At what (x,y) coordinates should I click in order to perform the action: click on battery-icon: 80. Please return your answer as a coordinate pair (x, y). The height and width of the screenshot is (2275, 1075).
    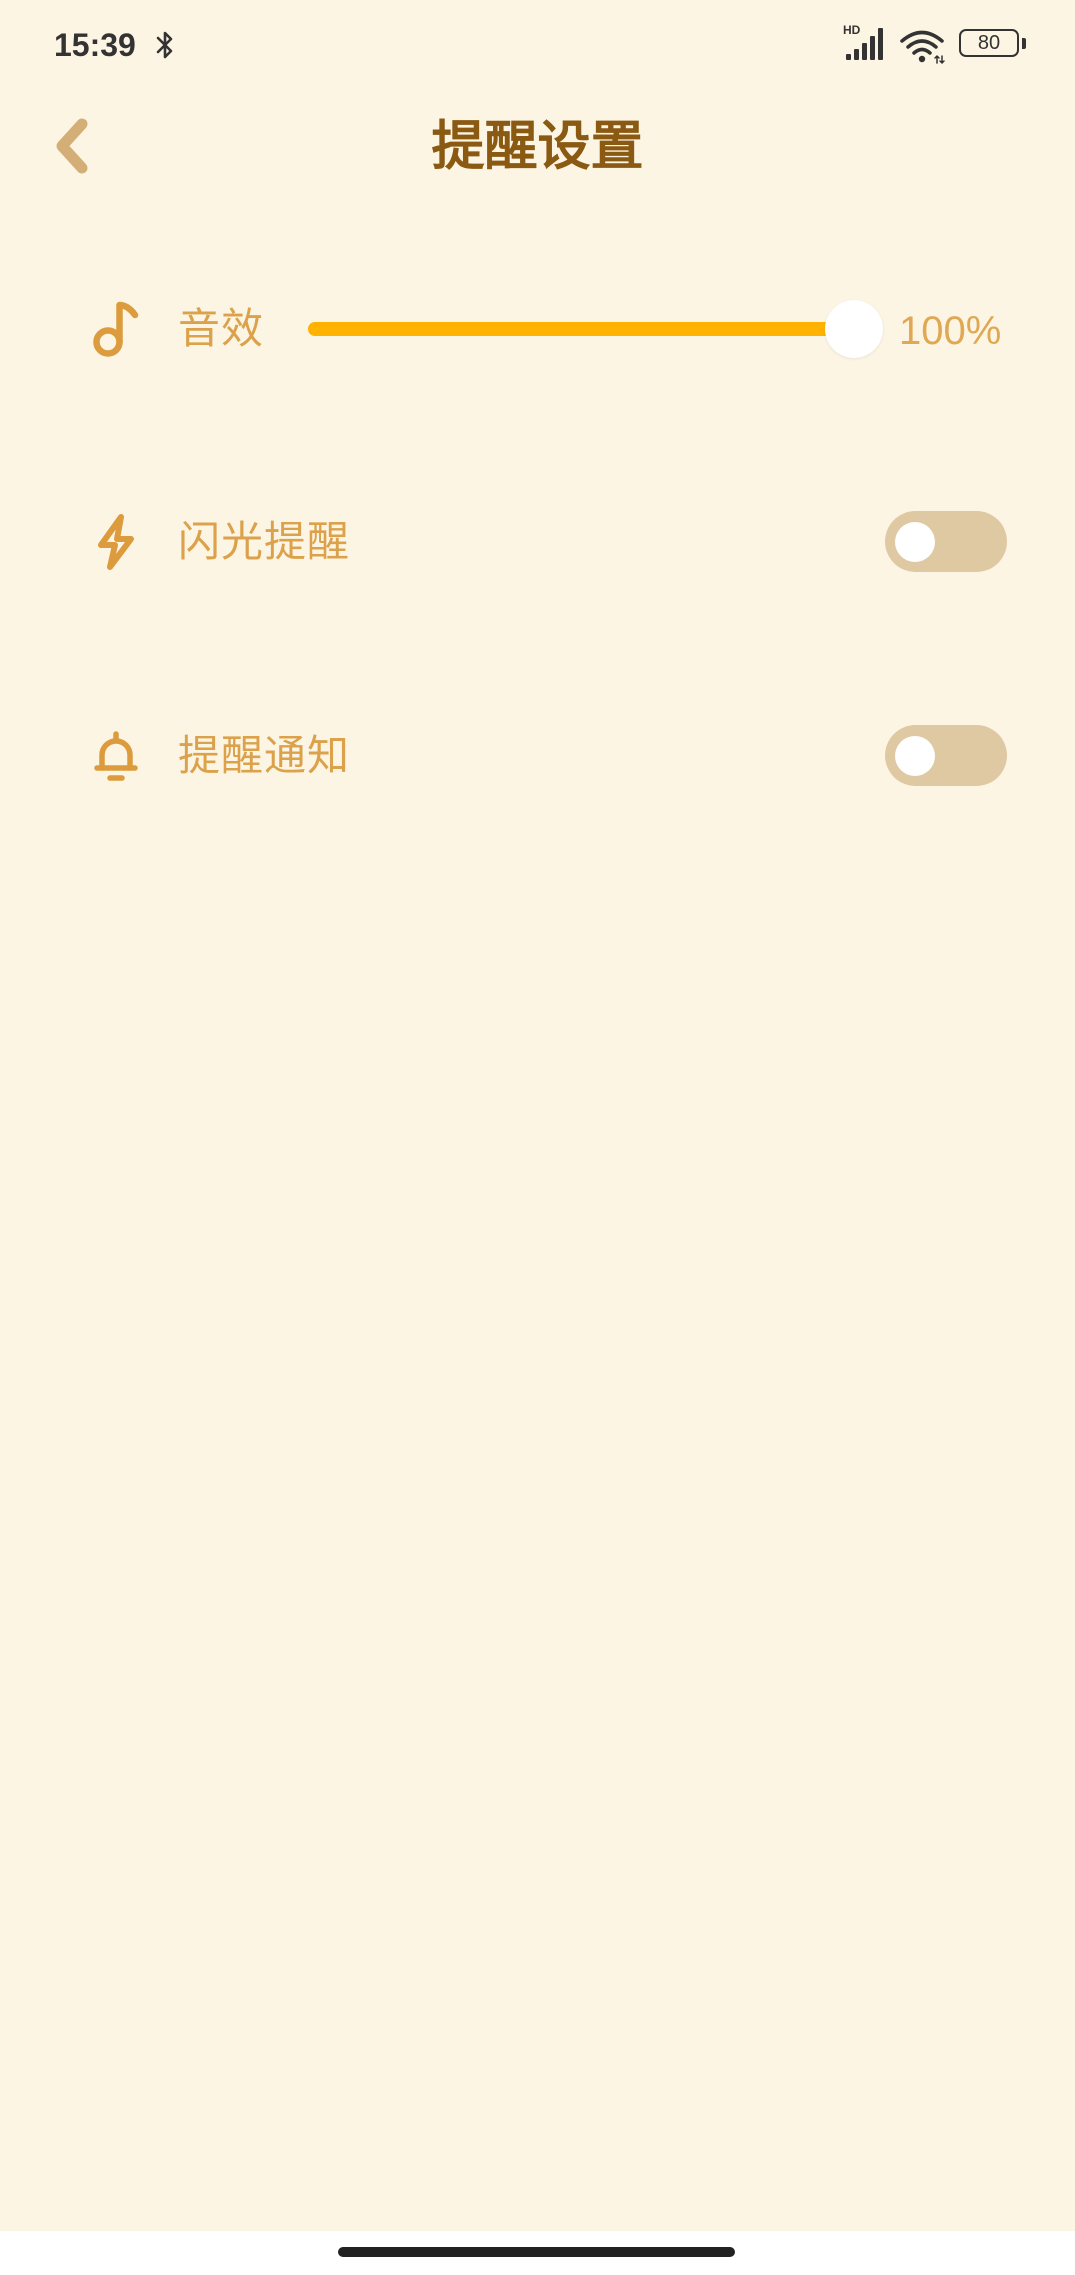
    Looking at the image, I should click on (994, 44).